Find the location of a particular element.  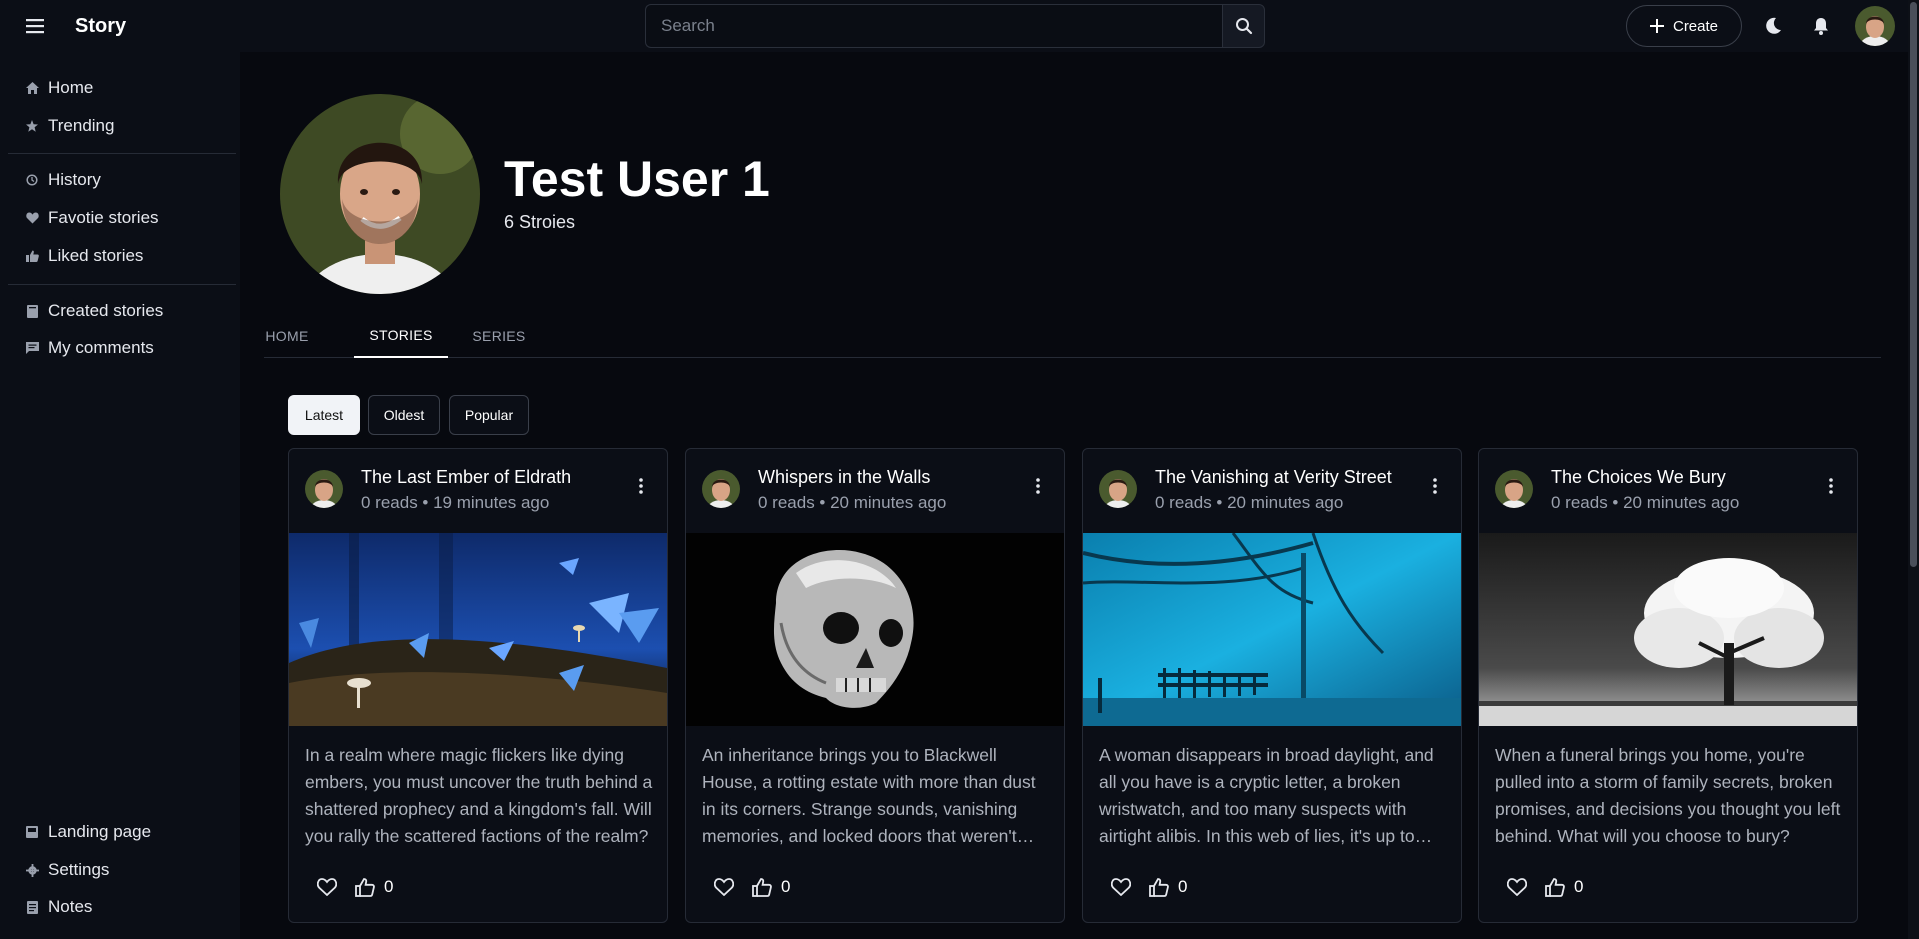

filter-oldest-button: Oldest is located at coordinates (404, 415).